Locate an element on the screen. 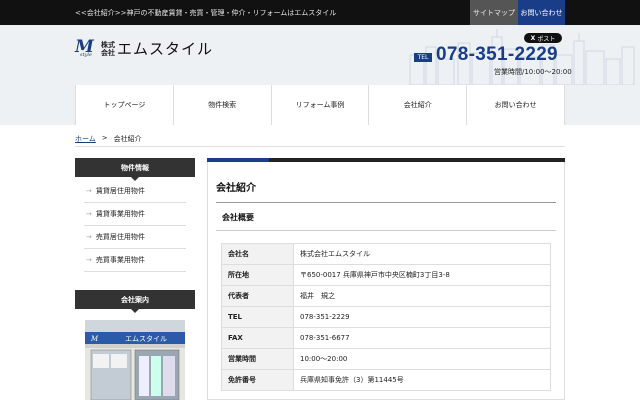  table-key: 所在地 is located at coordinates (257, 275).